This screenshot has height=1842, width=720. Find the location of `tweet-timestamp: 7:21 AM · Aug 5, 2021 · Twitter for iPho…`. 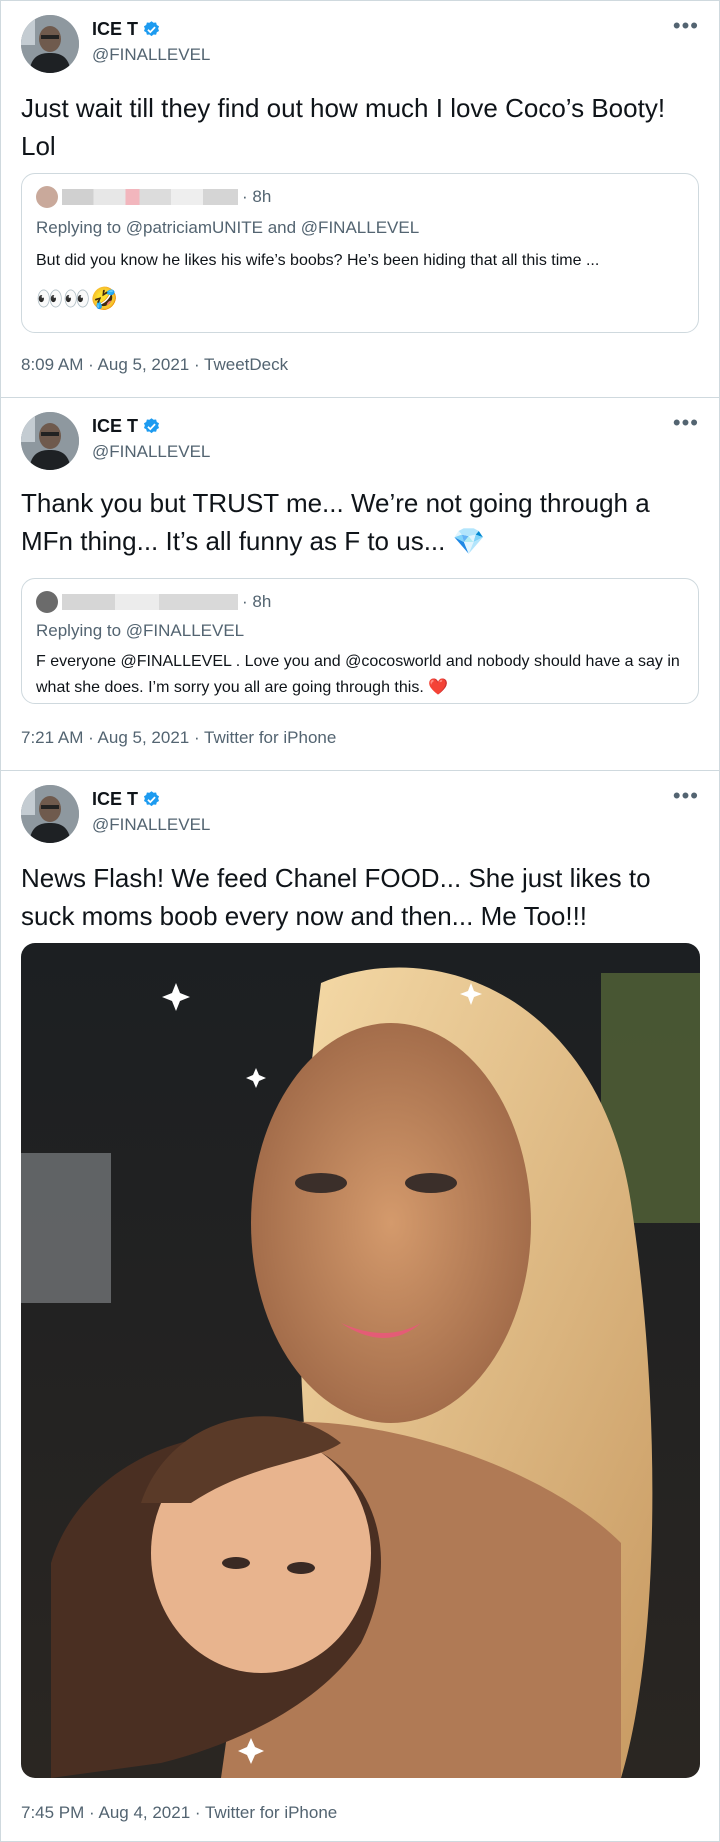

tweet-timestamp: 7:21 AM · Aug 5, 2021 · Twitter for iPho… is located at coordinates (178, 738).